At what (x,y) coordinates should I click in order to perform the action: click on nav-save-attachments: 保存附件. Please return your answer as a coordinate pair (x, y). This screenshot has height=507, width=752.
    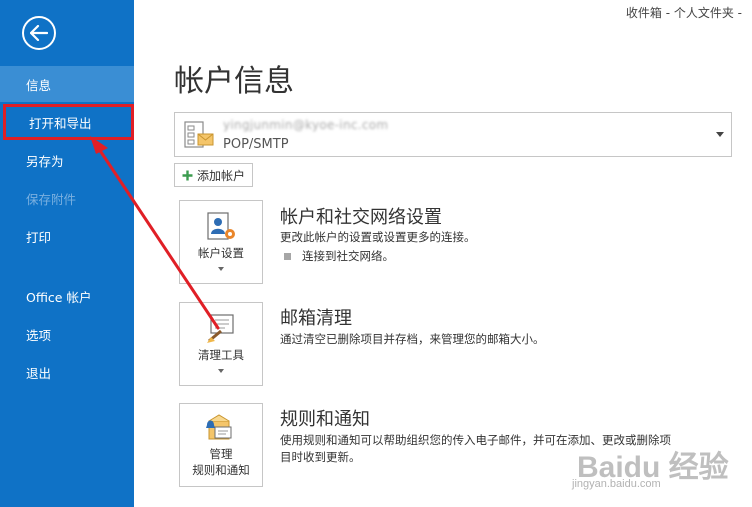
    Looking at the image, I should click on (51, 199).